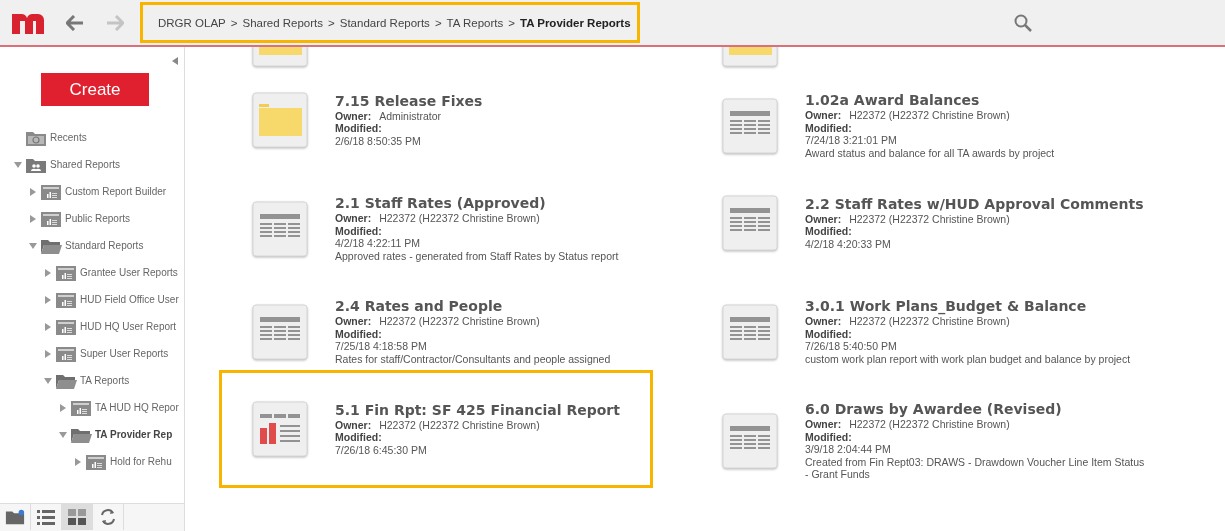 The height and width of the screenshot is (531, 1225). I want to click on breadcrumb-link: TA Reports, so click(475, 22).